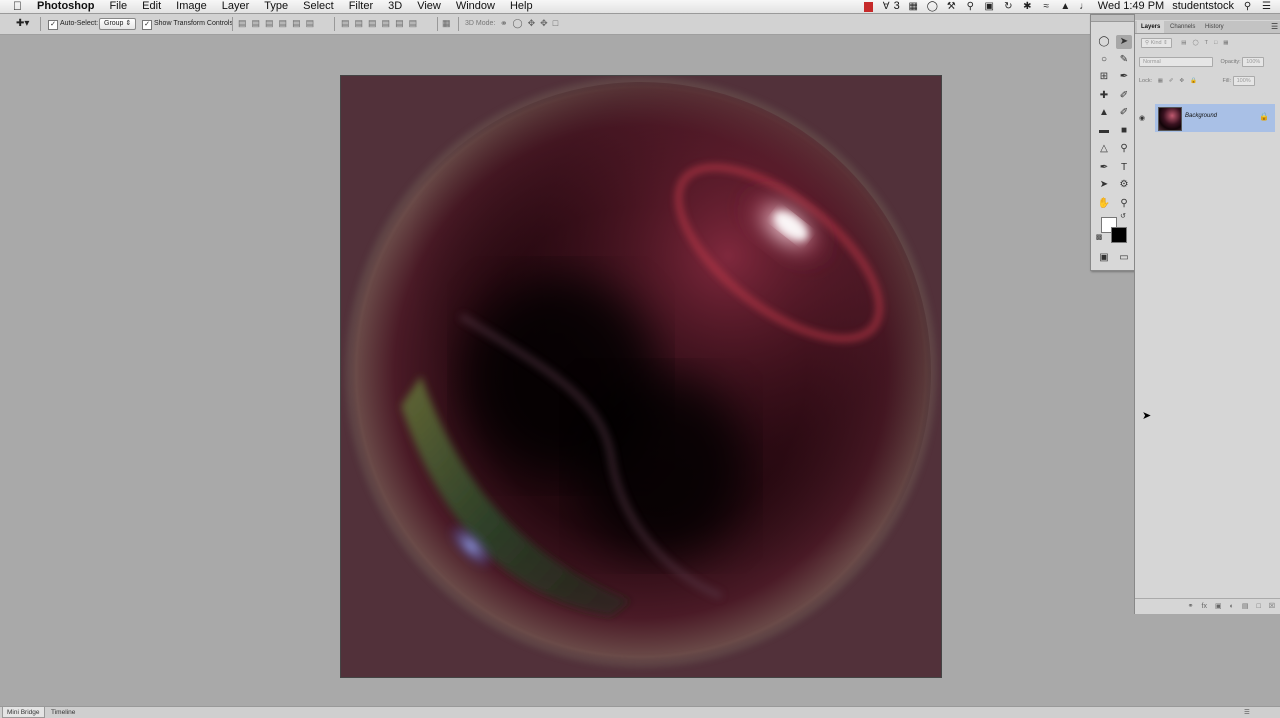 The height and width of the screenshot is (718, 1280). What do you see at coordinates (1191, 606) in the screenshot?
I see `link-layers-icon: ⚭` at bounding box center [1191, 606].